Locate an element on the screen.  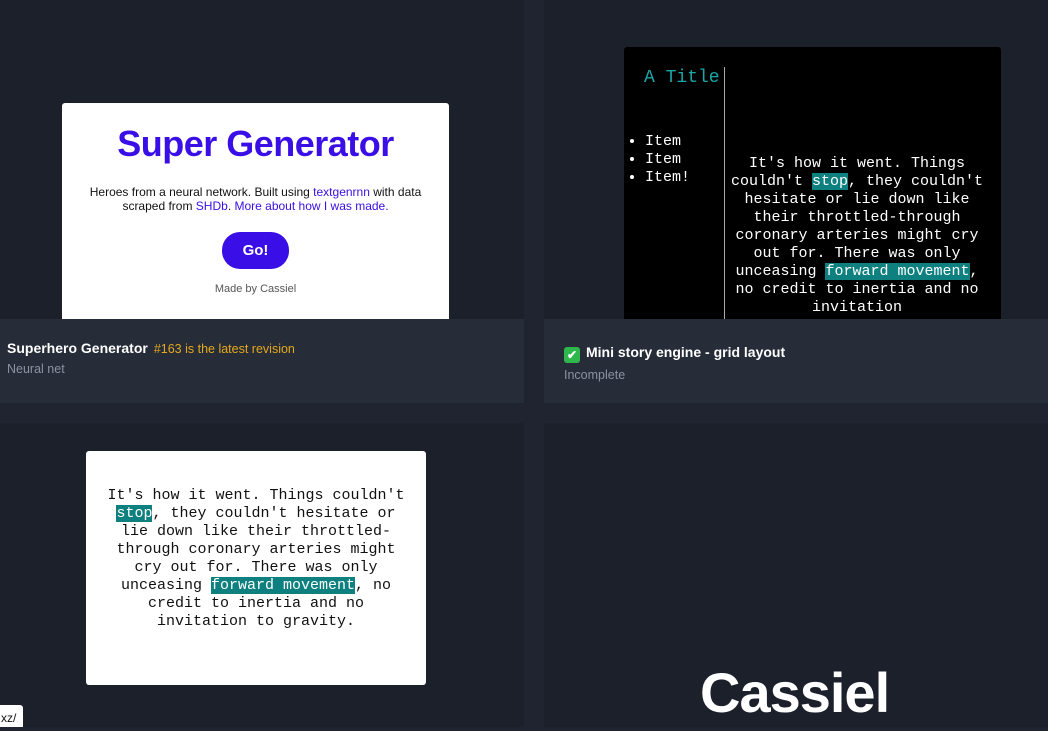
more-about-link: More about how I was made. is located at coordinates (311, 206).